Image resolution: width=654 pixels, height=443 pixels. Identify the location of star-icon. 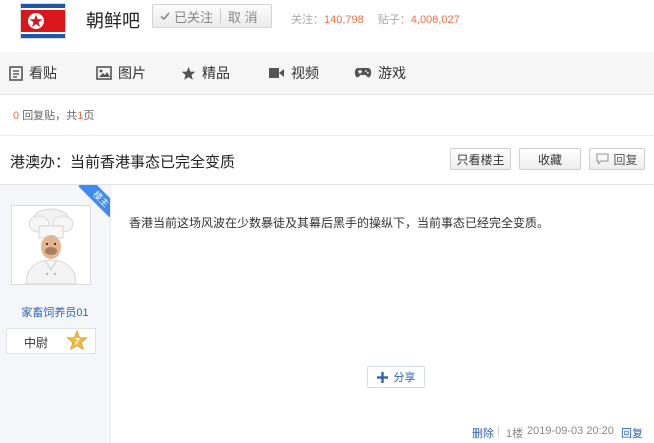
(188, 73).